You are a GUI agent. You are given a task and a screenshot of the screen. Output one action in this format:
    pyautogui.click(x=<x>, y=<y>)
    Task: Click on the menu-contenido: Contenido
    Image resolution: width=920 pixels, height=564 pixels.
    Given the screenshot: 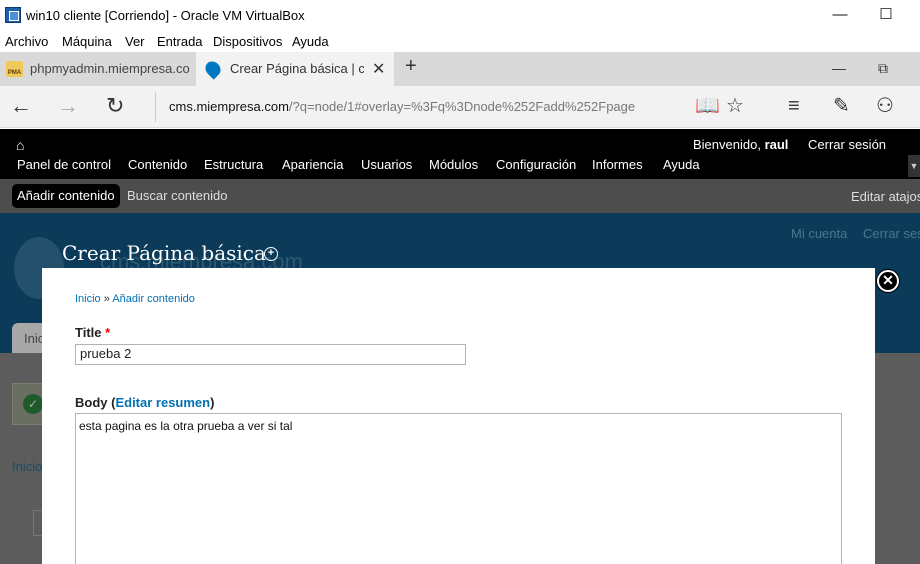 What is the action you would take?
    pyautogui.click(x=157, y=164)
    